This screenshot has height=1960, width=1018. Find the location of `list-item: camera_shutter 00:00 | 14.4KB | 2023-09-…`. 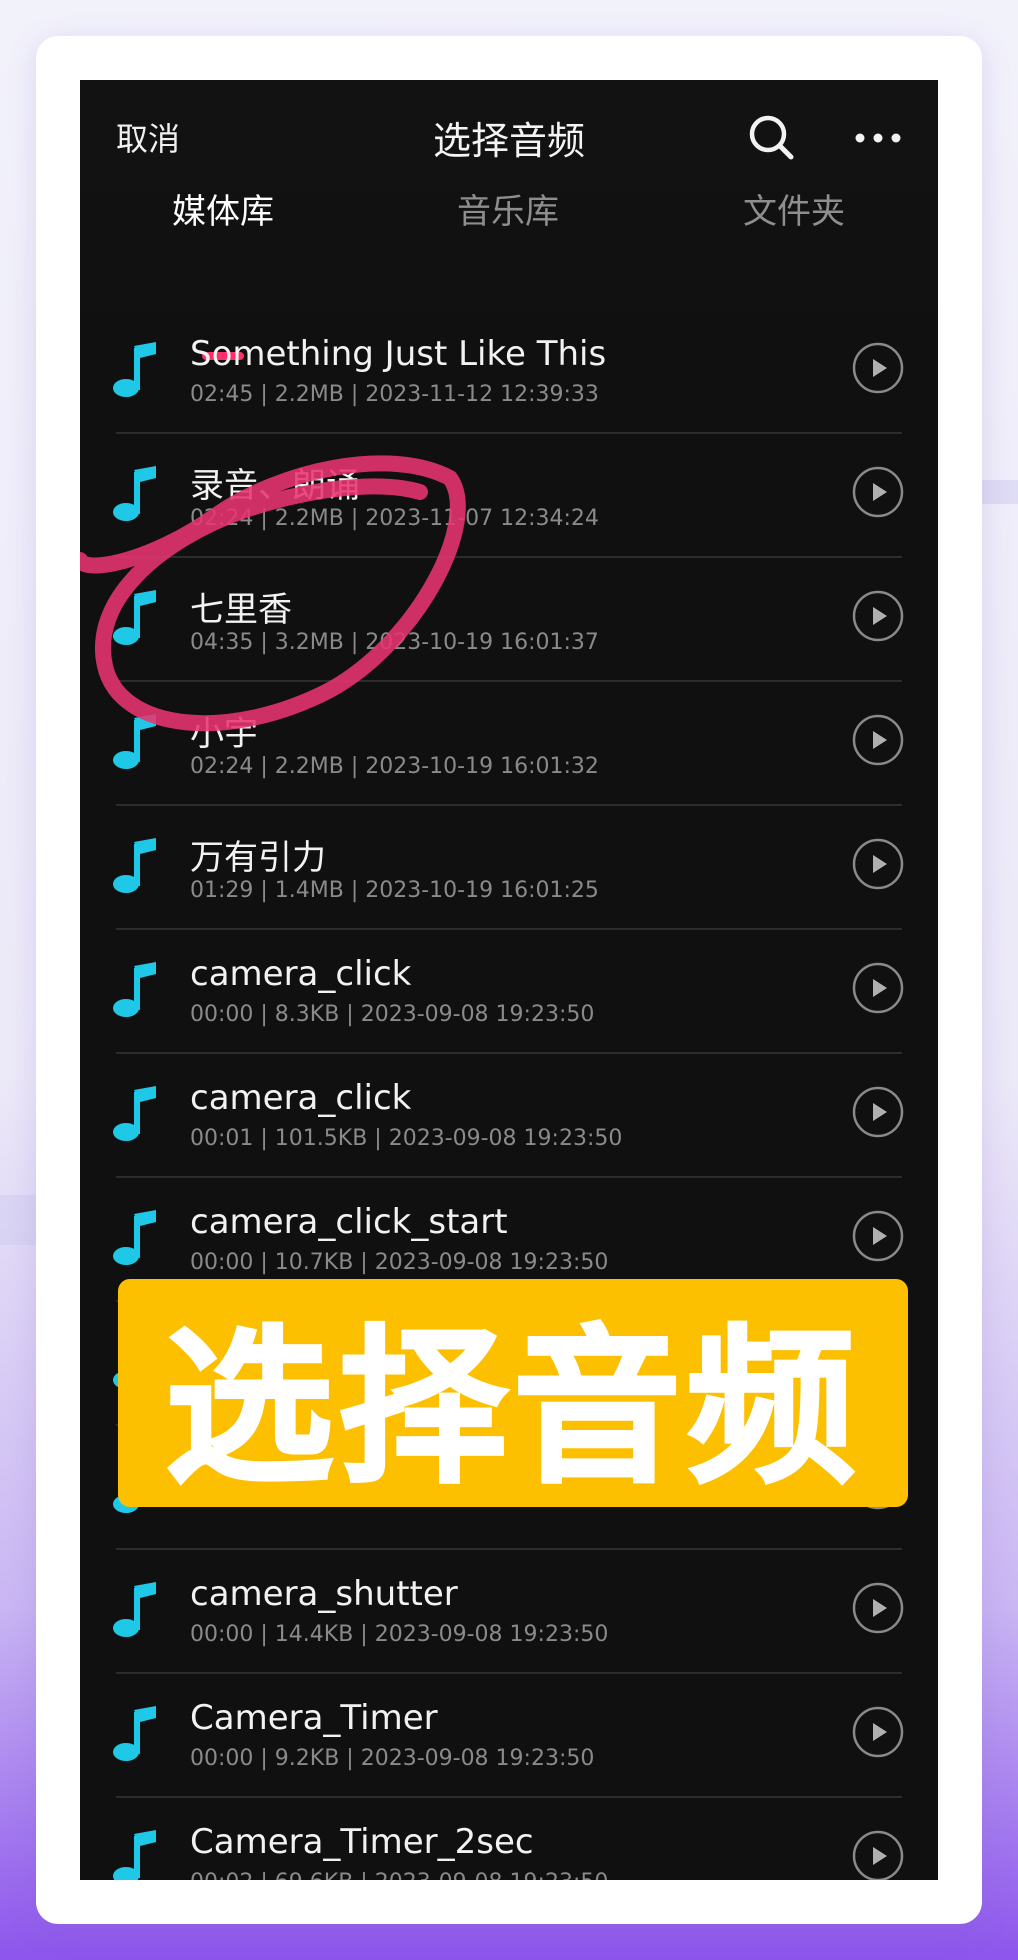

list-item: camera_shutter 00:00 | 14.4KB | 2023-09-… is located at coordinates (509, 1612).